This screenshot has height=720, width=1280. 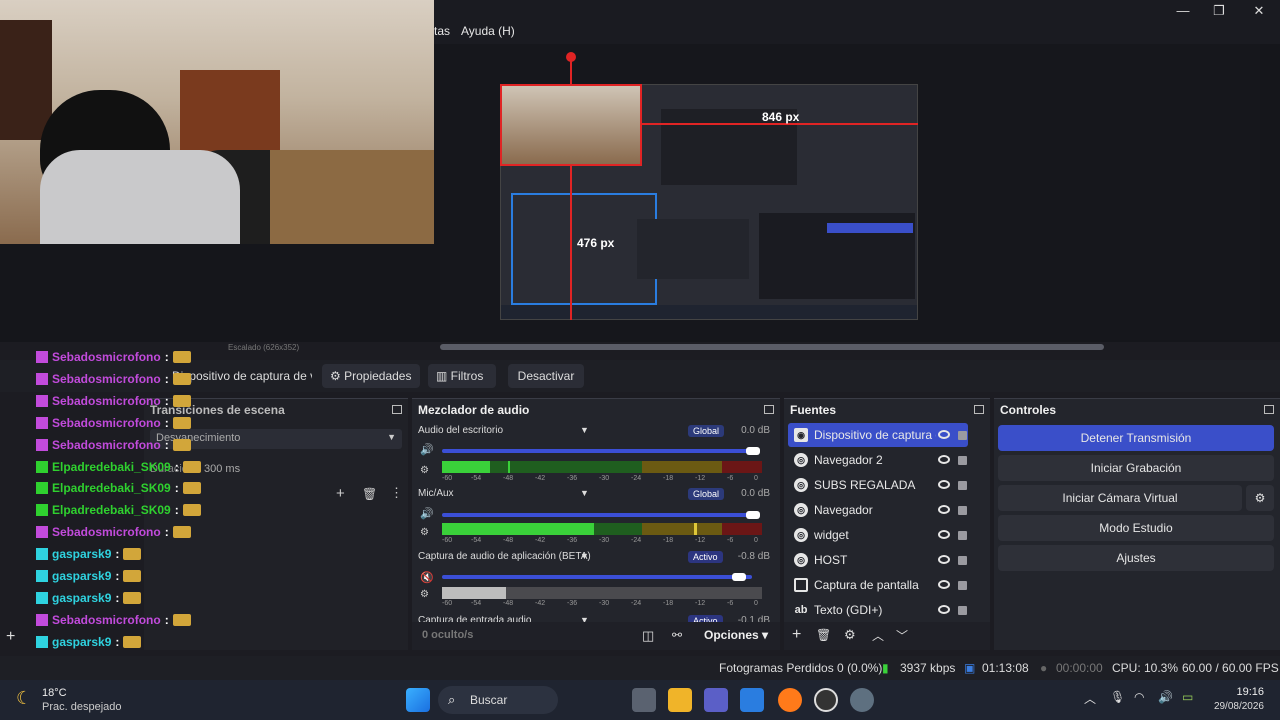 What do you see at coordinates (602, 529) in the screenshot?
I see `audio-meter` at bounding box center [602, 529].